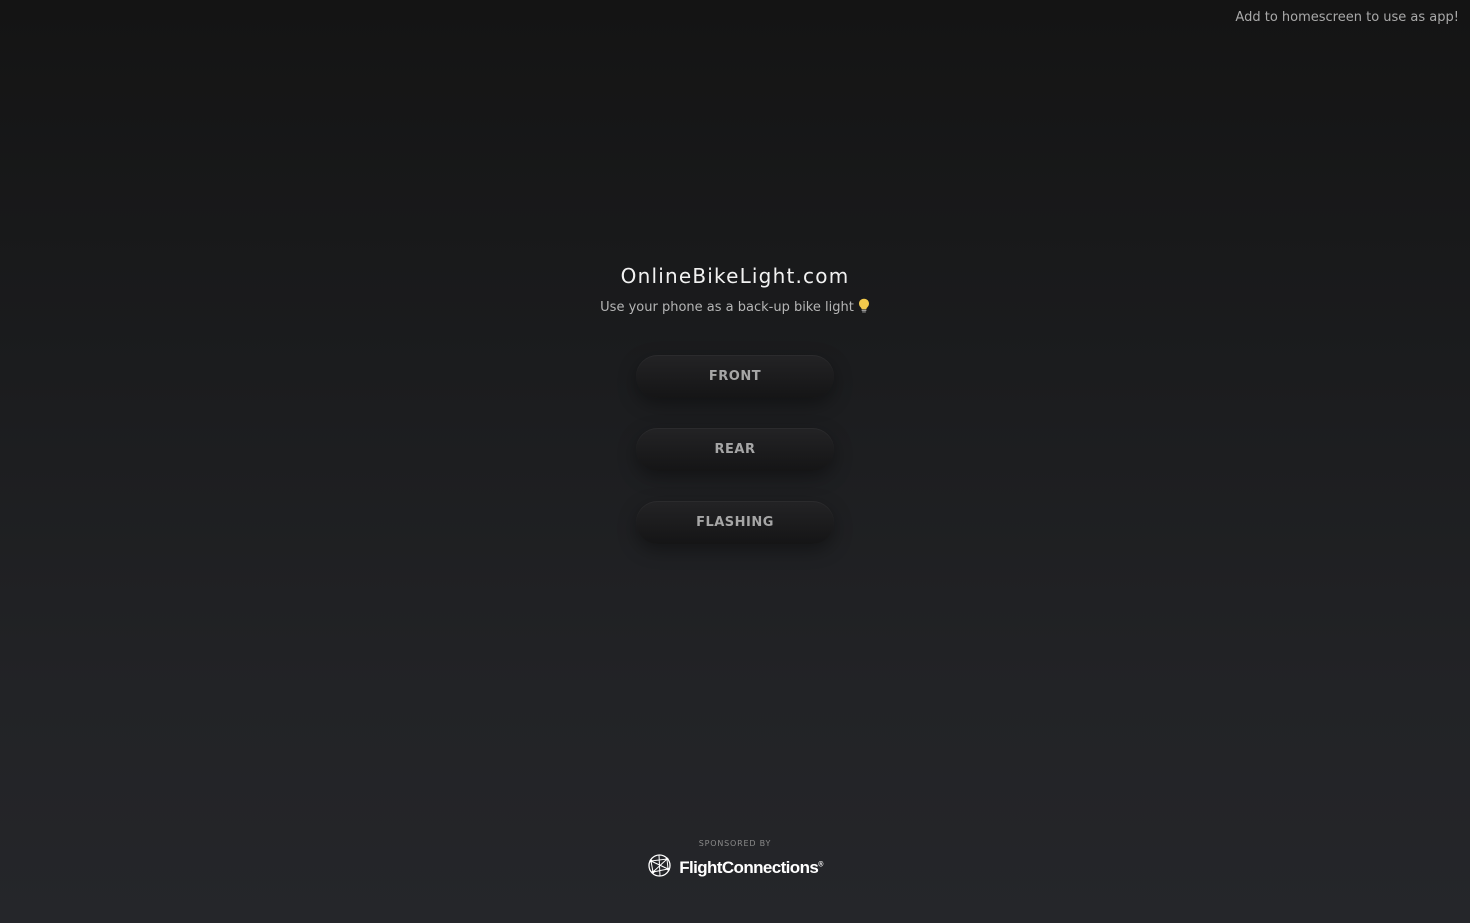 The image size is (1470, 923). I want to click on sponsored-by-label: SPONSORED BY, so click(735, 843).